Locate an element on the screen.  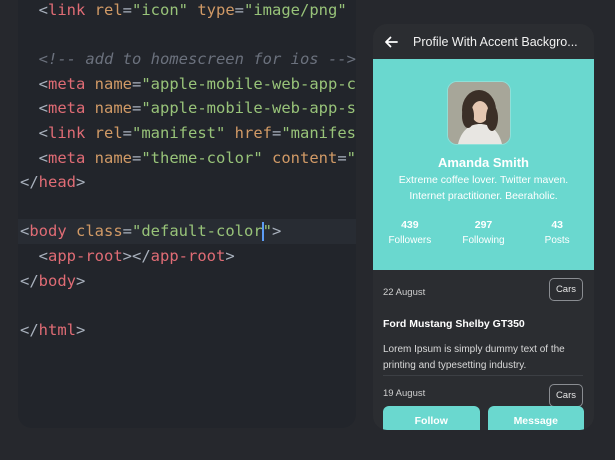
profile-stats: 439 Followers 297 Following 43 Posts is located at coordinates (483, 232).